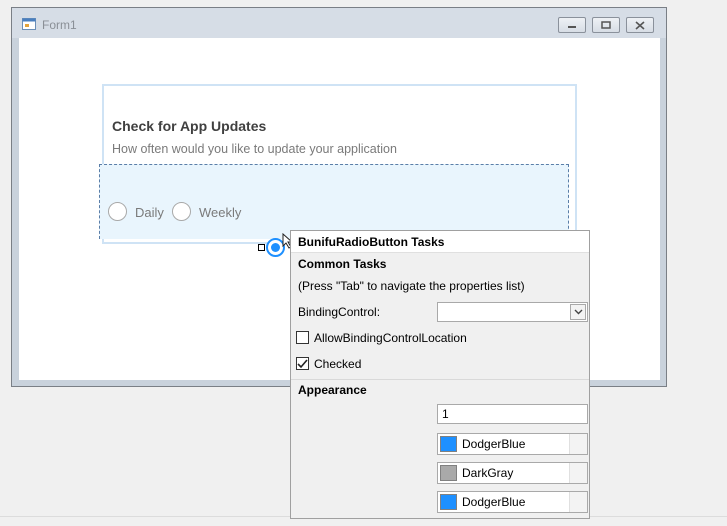 The height and width of the screenshot is (526, 727). Describe the element at coordinates (189, 126) in the screenshot. I see `card-title: Check for App Updates` at that location.